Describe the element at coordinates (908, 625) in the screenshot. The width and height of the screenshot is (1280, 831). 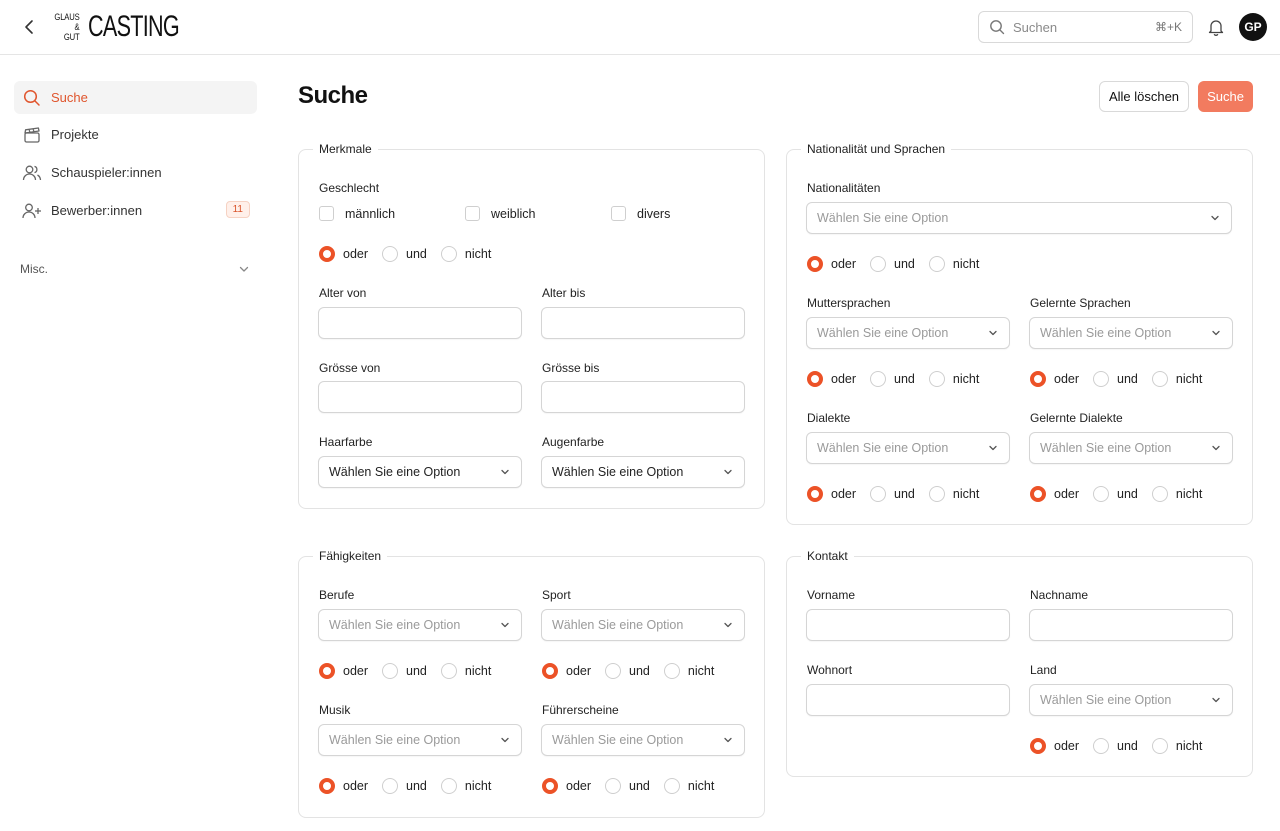
I see `first-name-input` at that location.